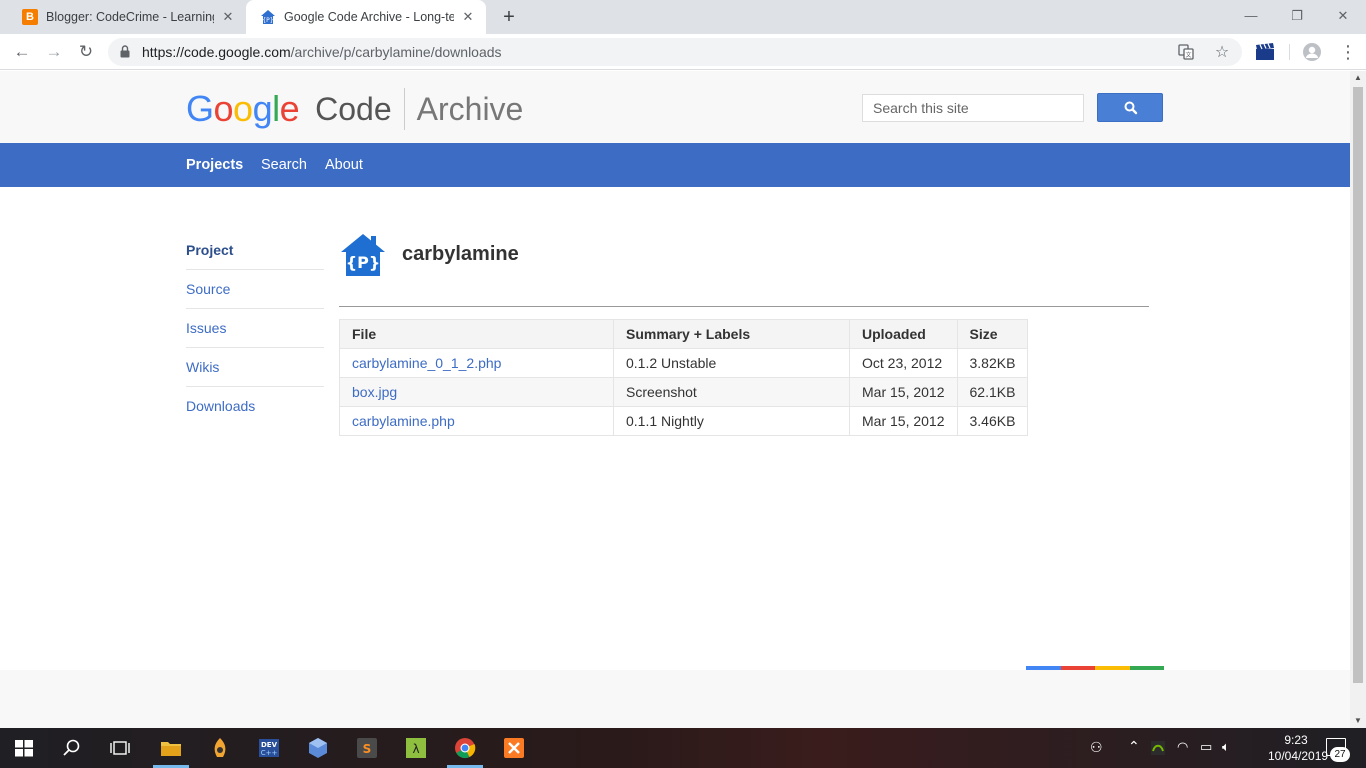 The height and width of the screenshot is (768, 1366). What do you see at coordinates (255, 250) in the screenshot?
I see `sidebar-item-project: Project` at bounding box center [255, 250].